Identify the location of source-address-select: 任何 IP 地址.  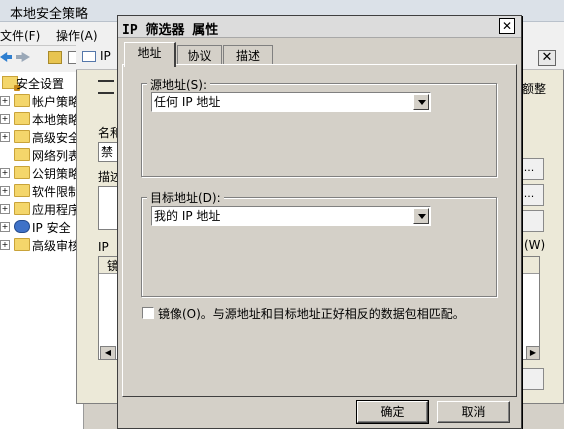
(291, 102).